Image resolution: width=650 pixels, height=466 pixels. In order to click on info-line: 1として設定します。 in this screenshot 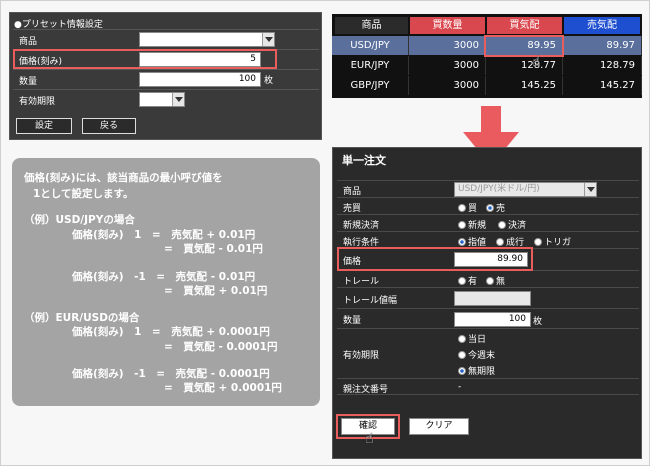, I will do `click(83, 194)`.